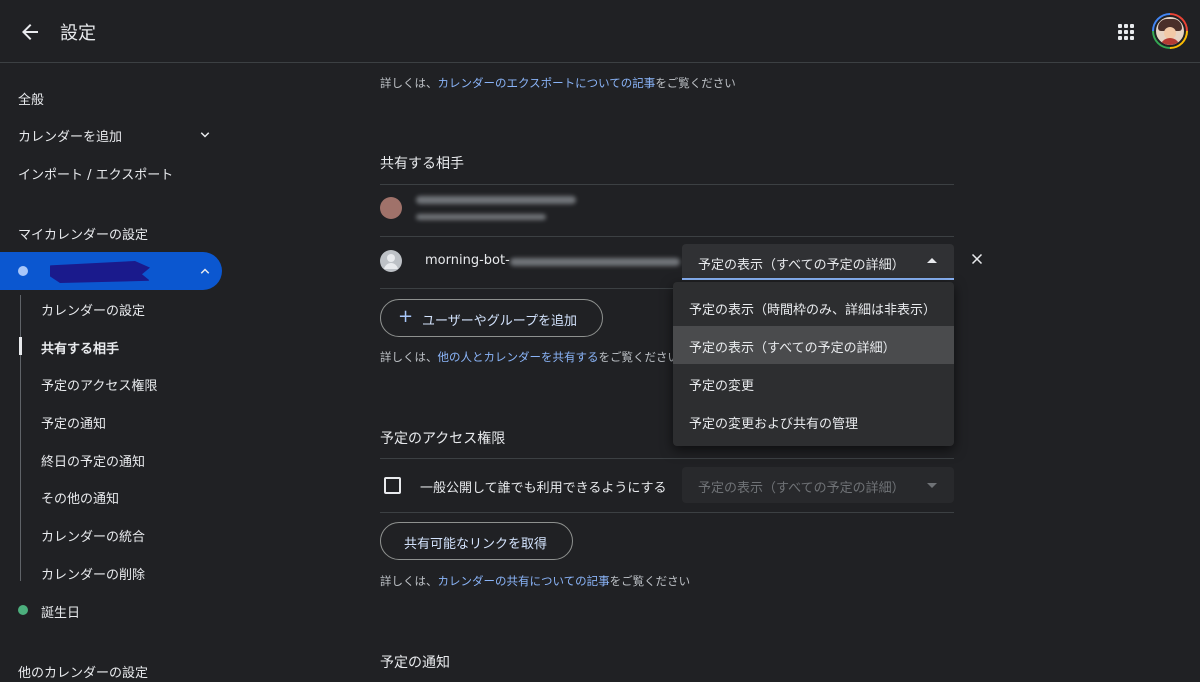 This screenshot has width=1200, height=682. Describe the element at coordinates (818, 485) in the screenshot. I see `public-permission-select: 予定の表示（すべての予定の詳細）` at that location.